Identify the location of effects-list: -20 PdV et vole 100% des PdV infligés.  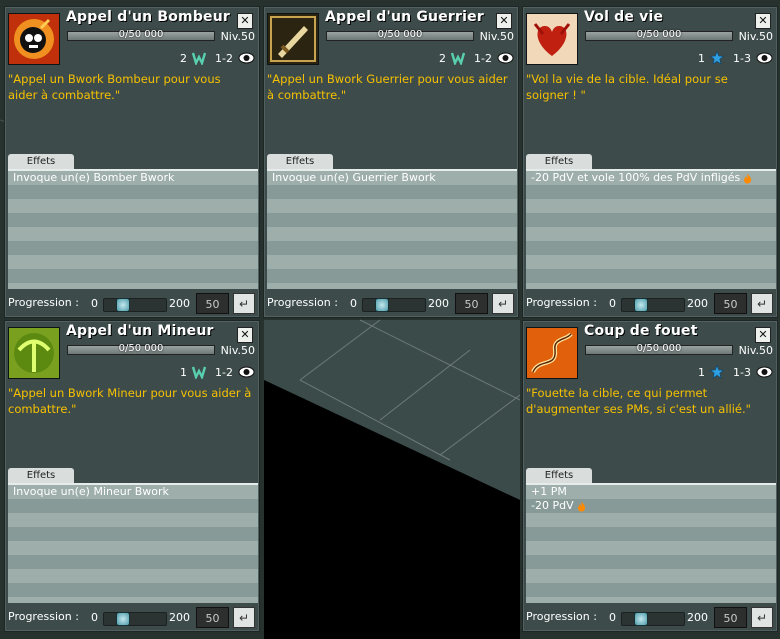
(651, 229).